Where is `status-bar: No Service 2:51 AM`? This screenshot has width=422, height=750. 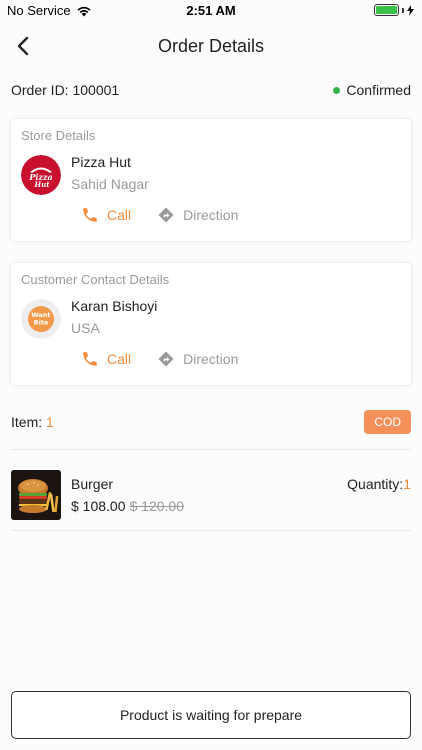 status-bar: No Service 2:51 AM is located at coordinates (211, 11).